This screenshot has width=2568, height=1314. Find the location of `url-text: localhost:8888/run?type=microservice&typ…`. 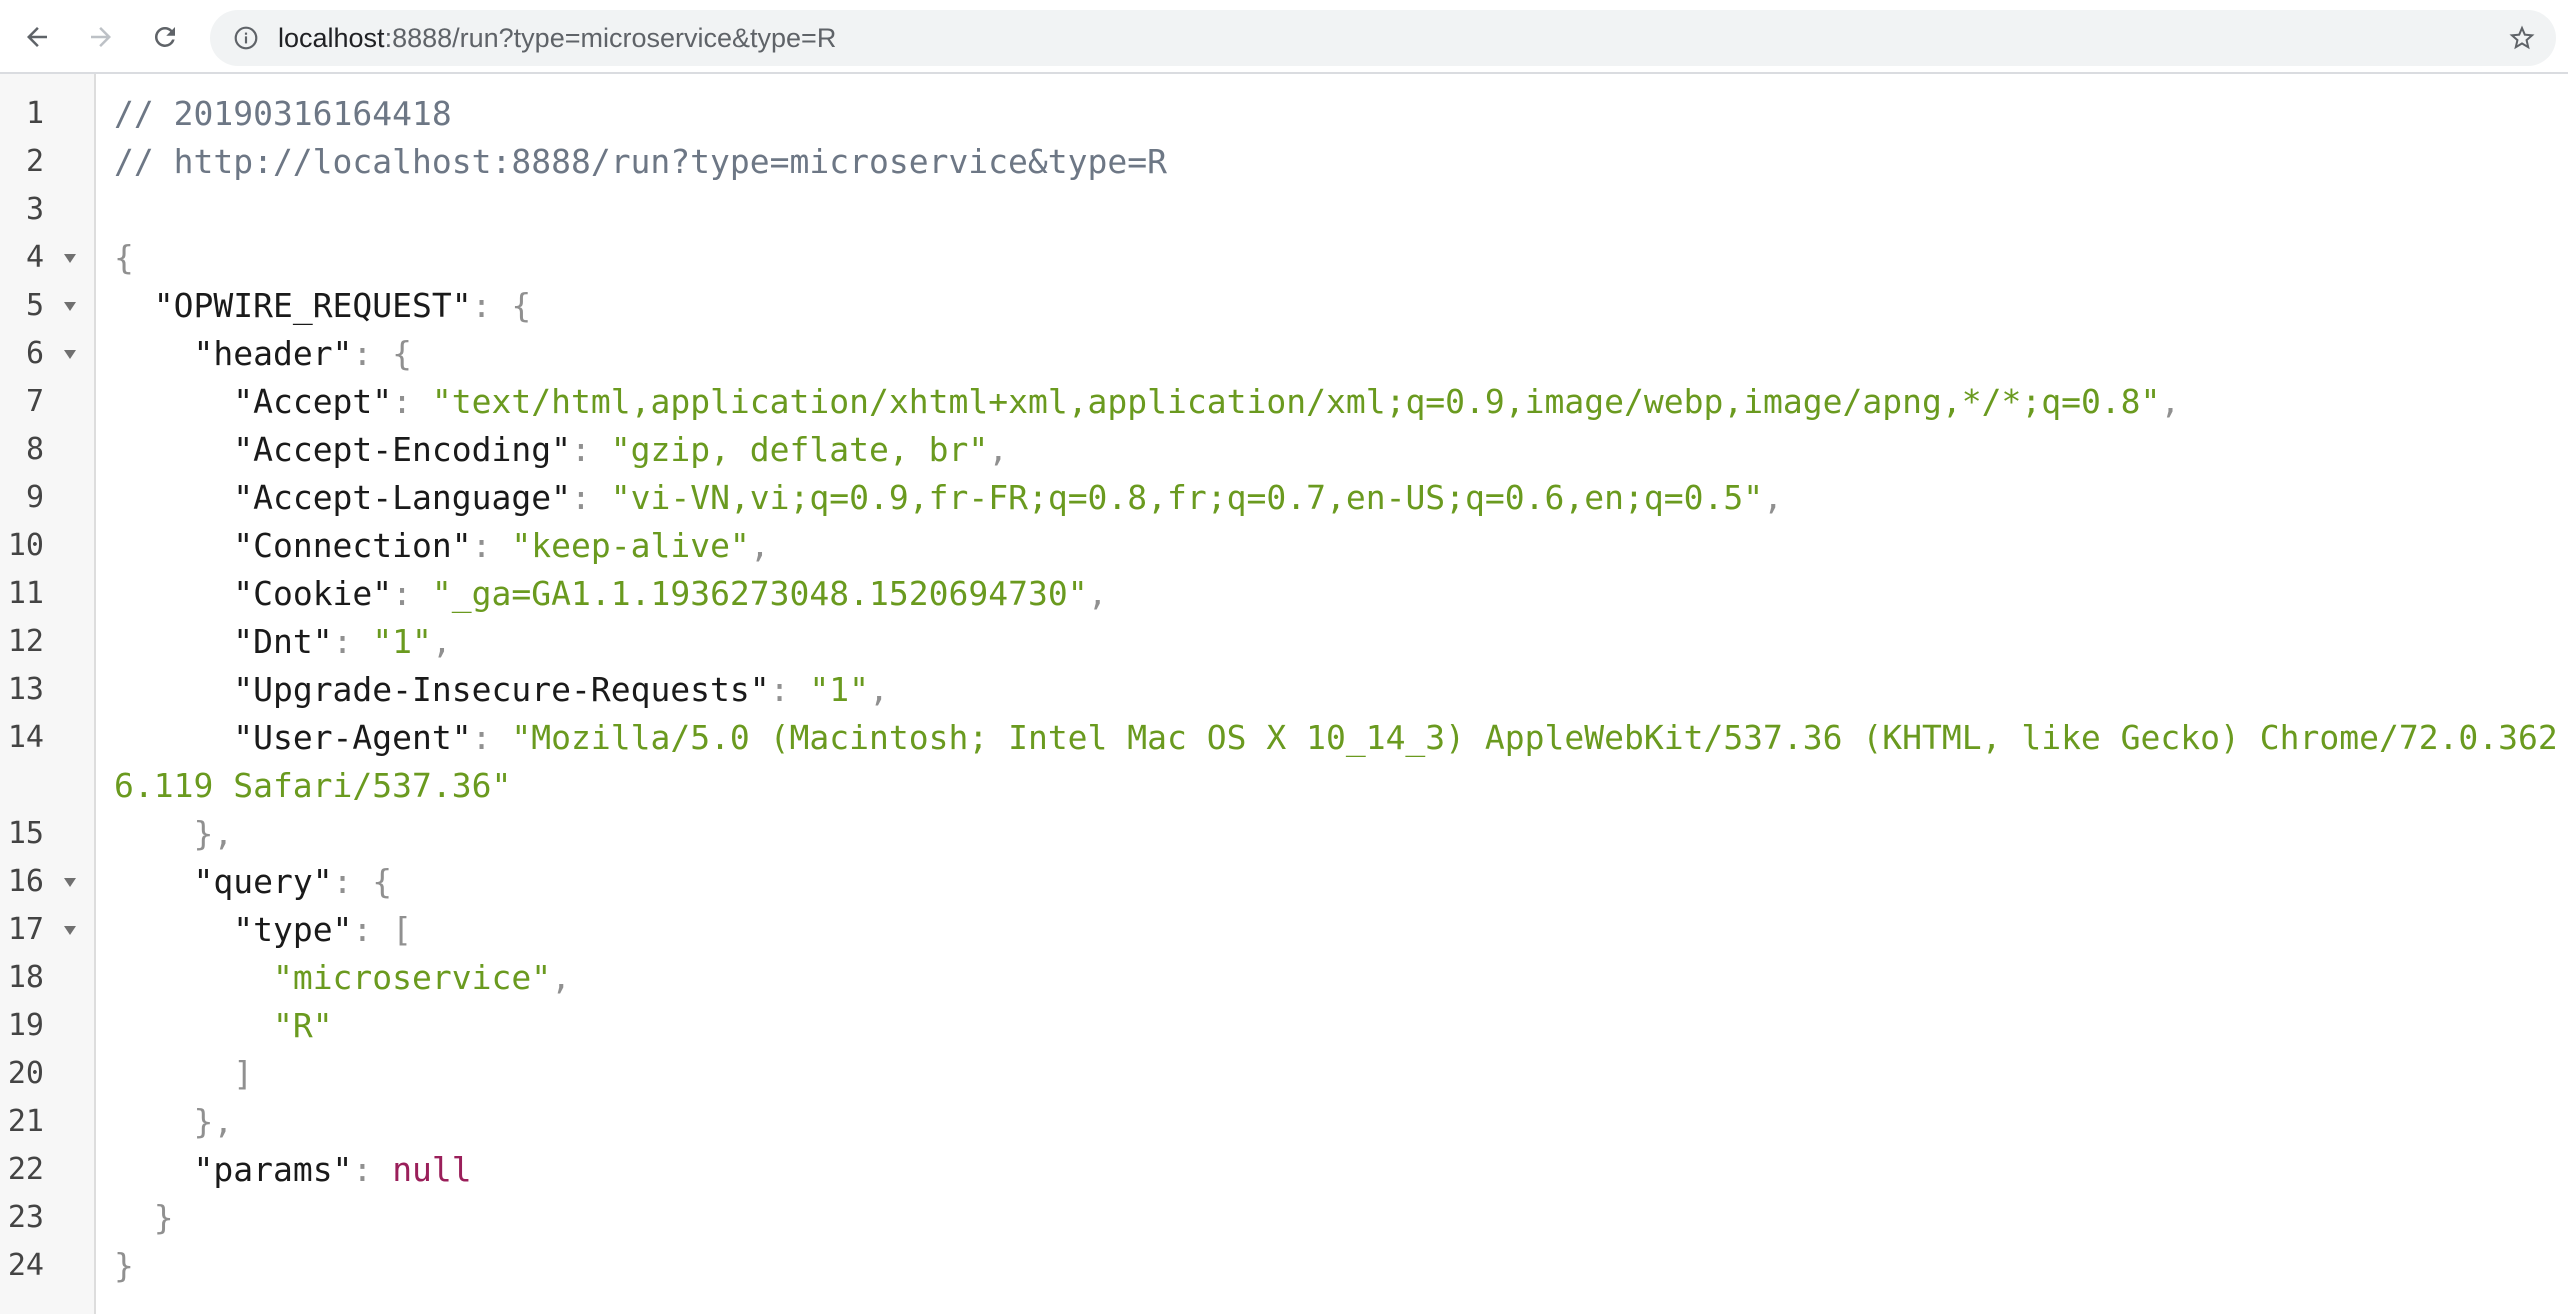

url-text: localhost:8888/run?type=microservice&typ… is located at coordinates (557, 38).